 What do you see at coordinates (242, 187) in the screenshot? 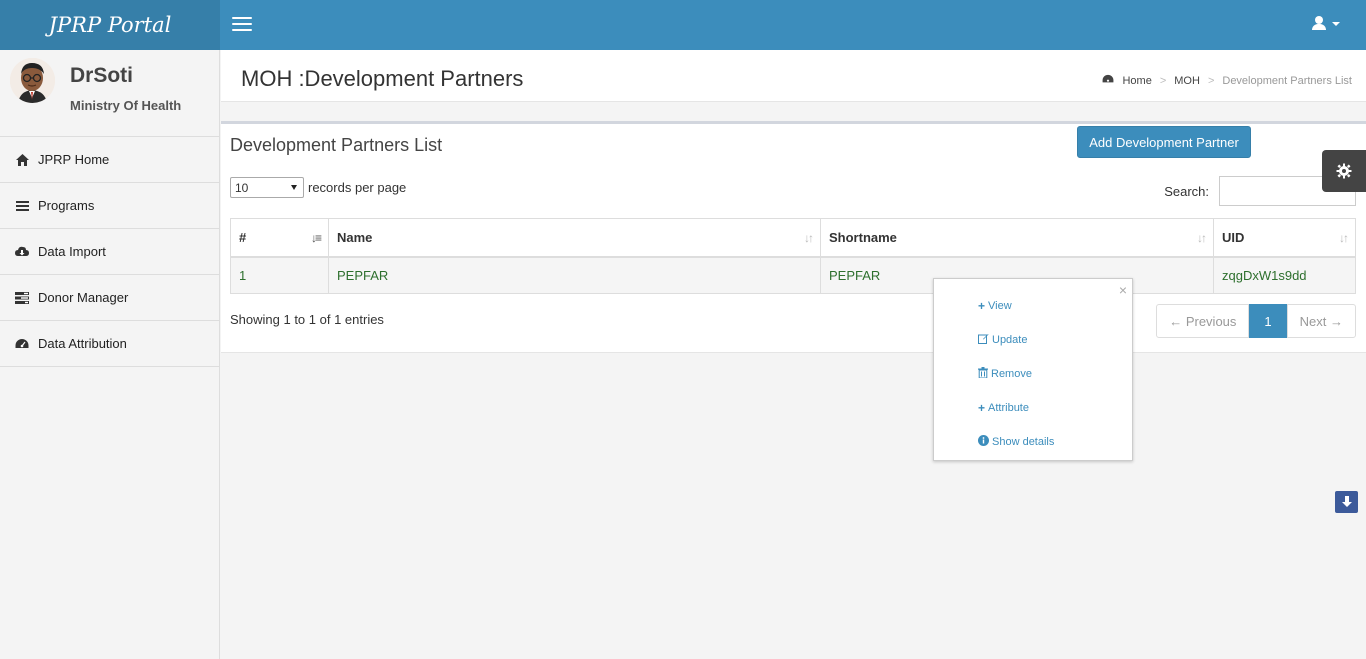
I see `records-per-page-value: 10` at bounding box center [242, 187].